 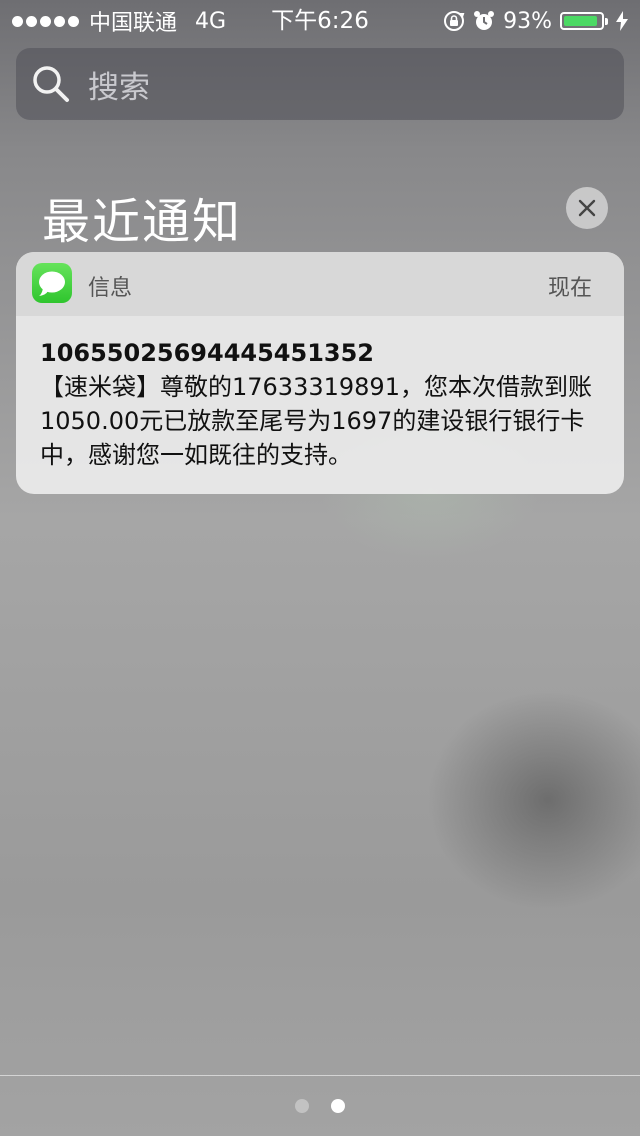 What do you see at coordinates (110, 288) in the screenshot?
I see `notification-app-name: 信息` at bounding box center [110, 288].